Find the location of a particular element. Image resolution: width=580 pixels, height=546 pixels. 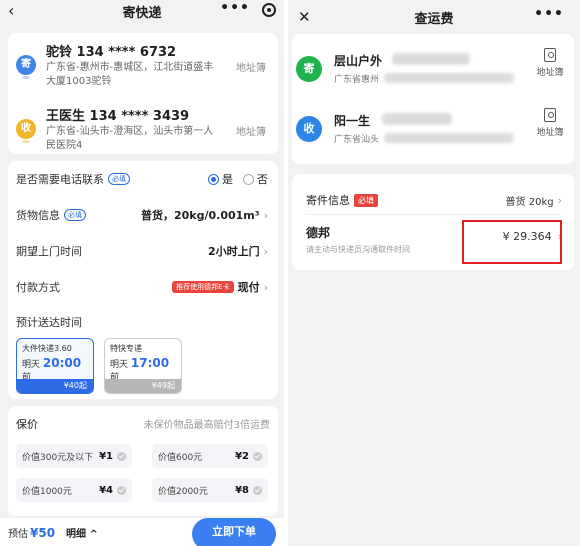

place-order-button: 立即下单 is located at coordinates (234, 532).